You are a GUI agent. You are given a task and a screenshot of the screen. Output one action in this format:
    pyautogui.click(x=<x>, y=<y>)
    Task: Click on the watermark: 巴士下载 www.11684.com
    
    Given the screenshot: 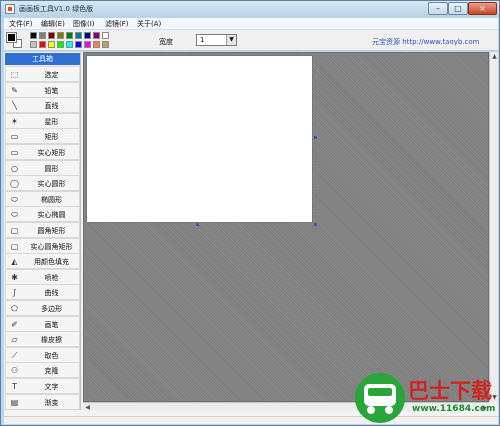 What is the action you would take?
    pyautogui.click(x=427, y=399)
    